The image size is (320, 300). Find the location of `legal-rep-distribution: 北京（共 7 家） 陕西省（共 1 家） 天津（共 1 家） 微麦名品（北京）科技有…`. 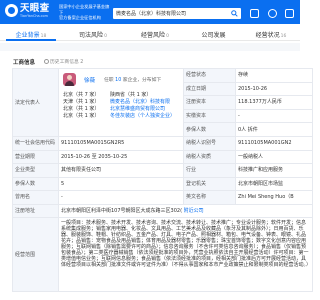

legal-rep-distribution: 北京（共 7 家） 陕西省（共 1 家） 天津（共 1 家） 微麦名品（北京）科技有… is located at coordinates (119, 106).